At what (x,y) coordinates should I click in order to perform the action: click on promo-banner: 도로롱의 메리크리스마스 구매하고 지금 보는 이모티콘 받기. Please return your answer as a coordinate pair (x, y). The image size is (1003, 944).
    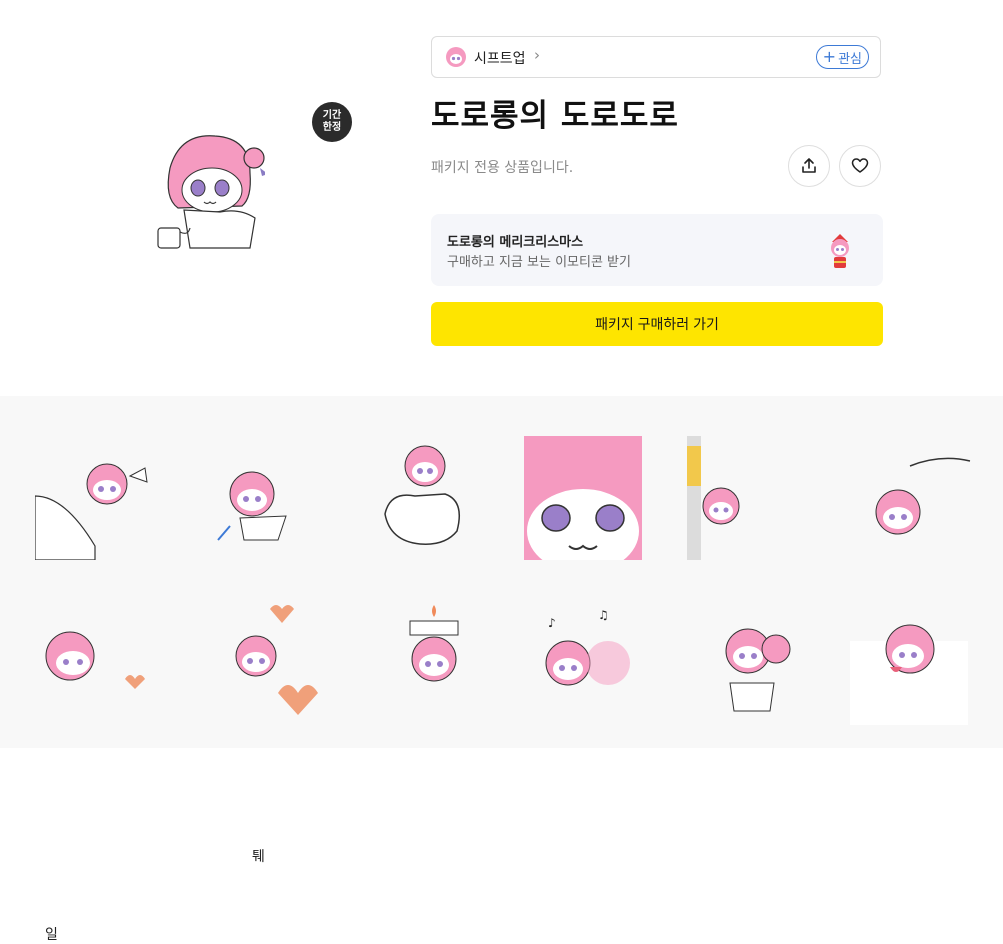
    Looking at the image, I should click on (657, 250).